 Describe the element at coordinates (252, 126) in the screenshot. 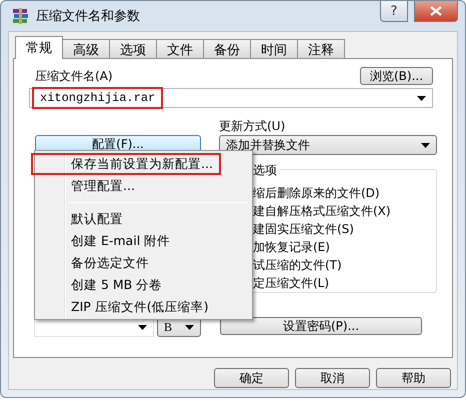

I see `field-label: 更新方式(U)` at that location.